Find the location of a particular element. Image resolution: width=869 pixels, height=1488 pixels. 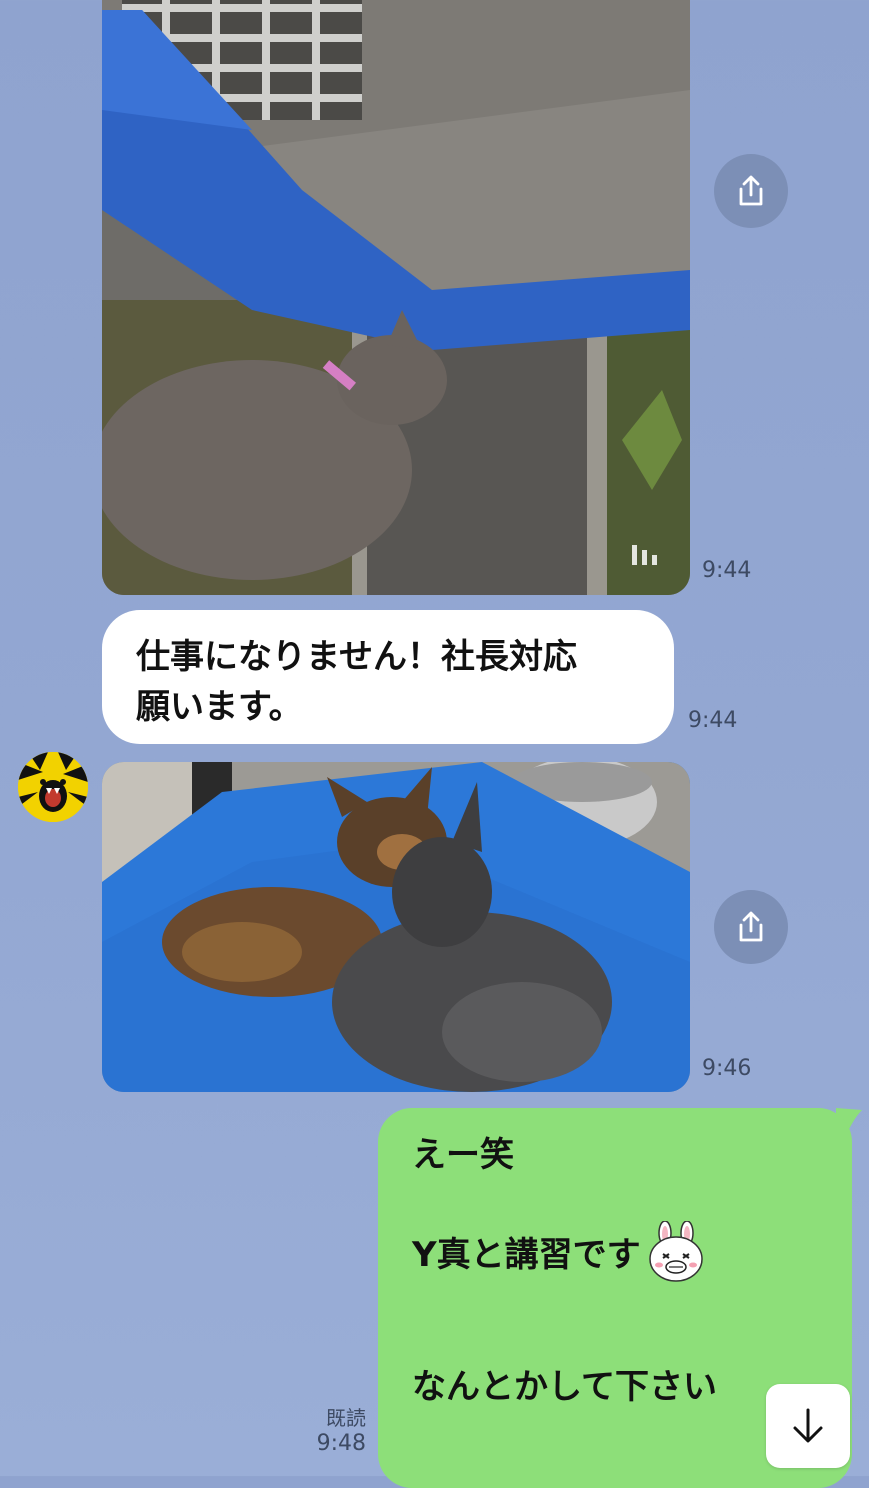

scroll-to-bottom-button is located at coordinates (808, 1426).